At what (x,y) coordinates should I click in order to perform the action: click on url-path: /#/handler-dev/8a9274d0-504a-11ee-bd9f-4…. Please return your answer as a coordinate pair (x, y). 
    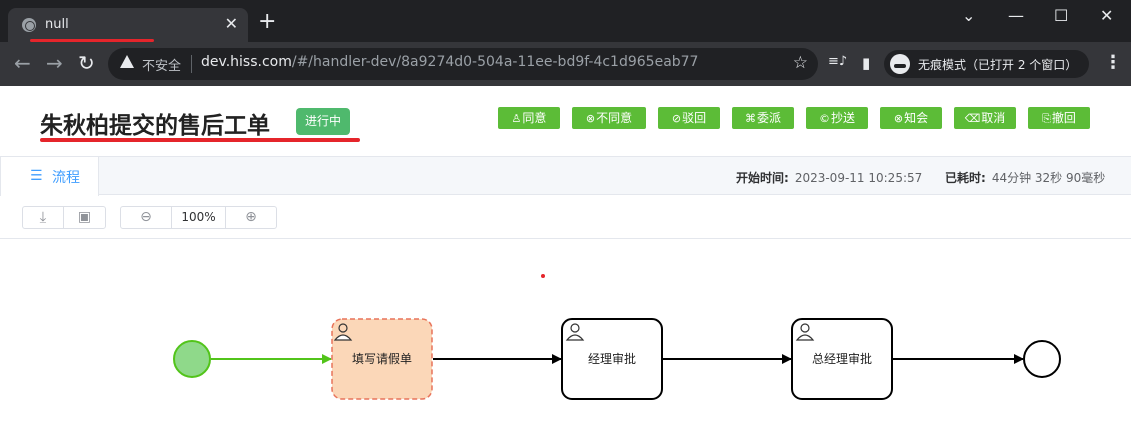
    Looking at the image, I should click on (495, 62).